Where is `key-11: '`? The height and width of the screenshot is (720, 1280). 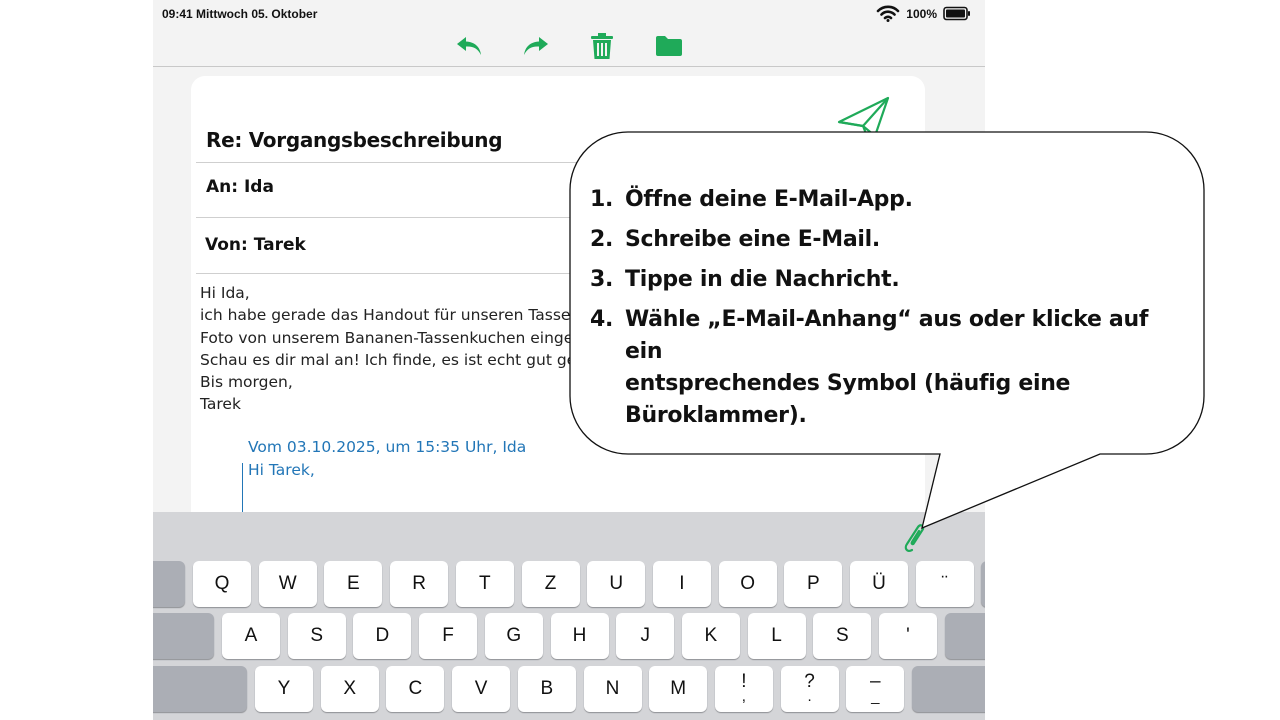 key-11: ' is located at coordinates (908, 636).